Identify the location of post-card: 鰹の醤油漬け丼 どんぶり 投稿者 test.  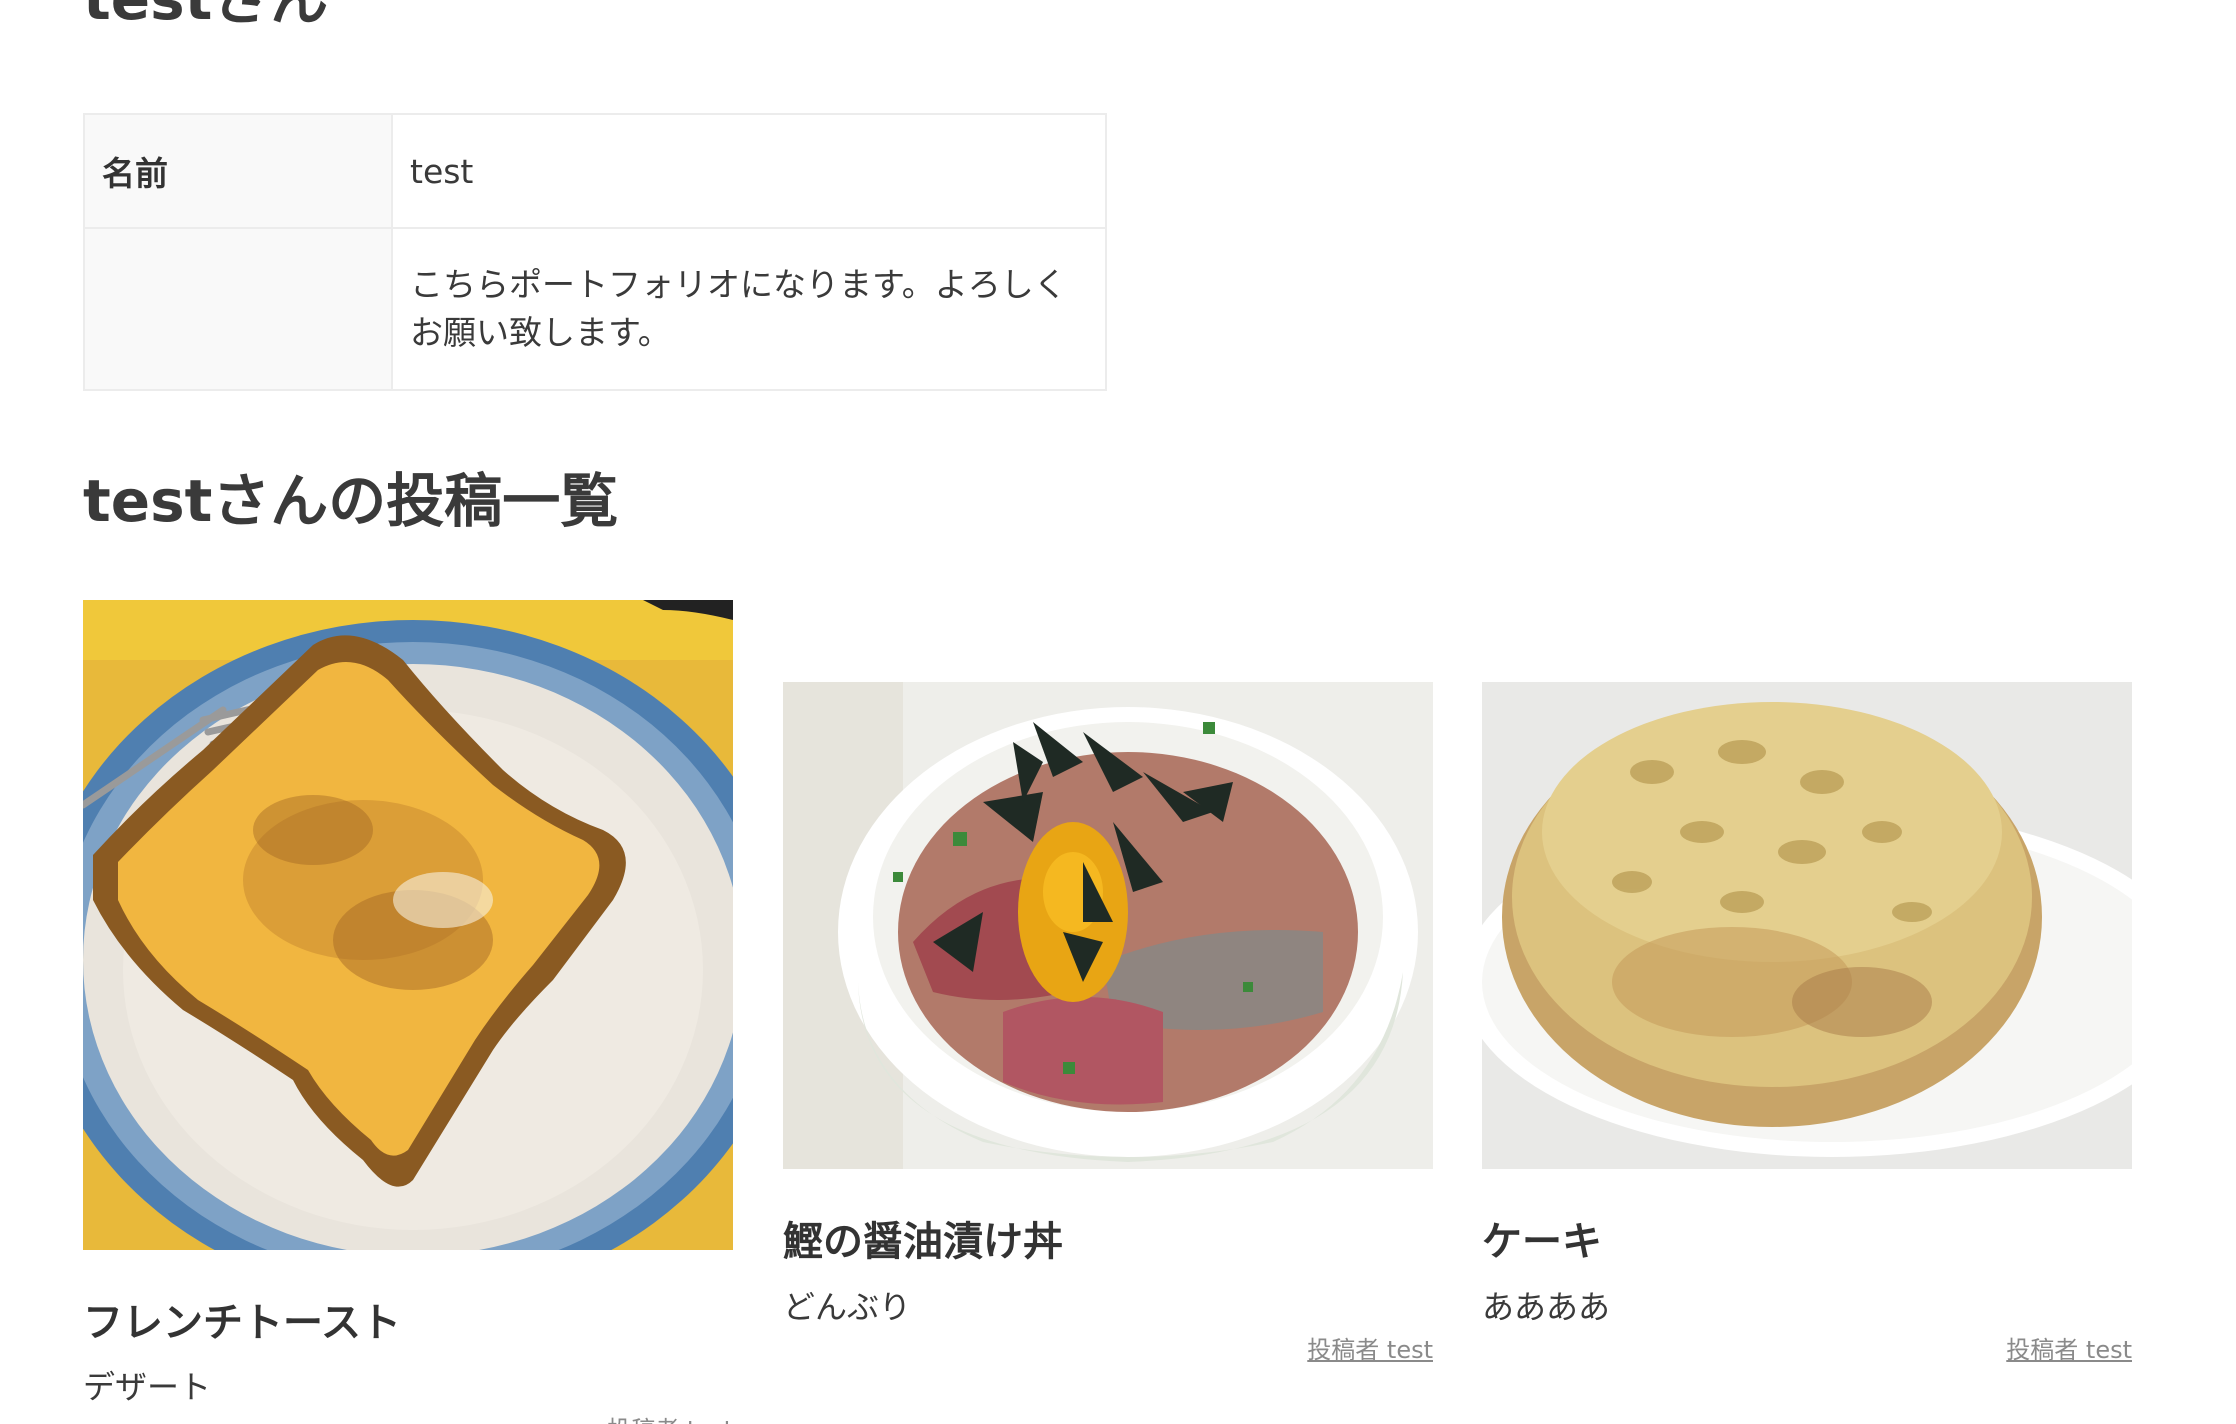
(1108, 1023).